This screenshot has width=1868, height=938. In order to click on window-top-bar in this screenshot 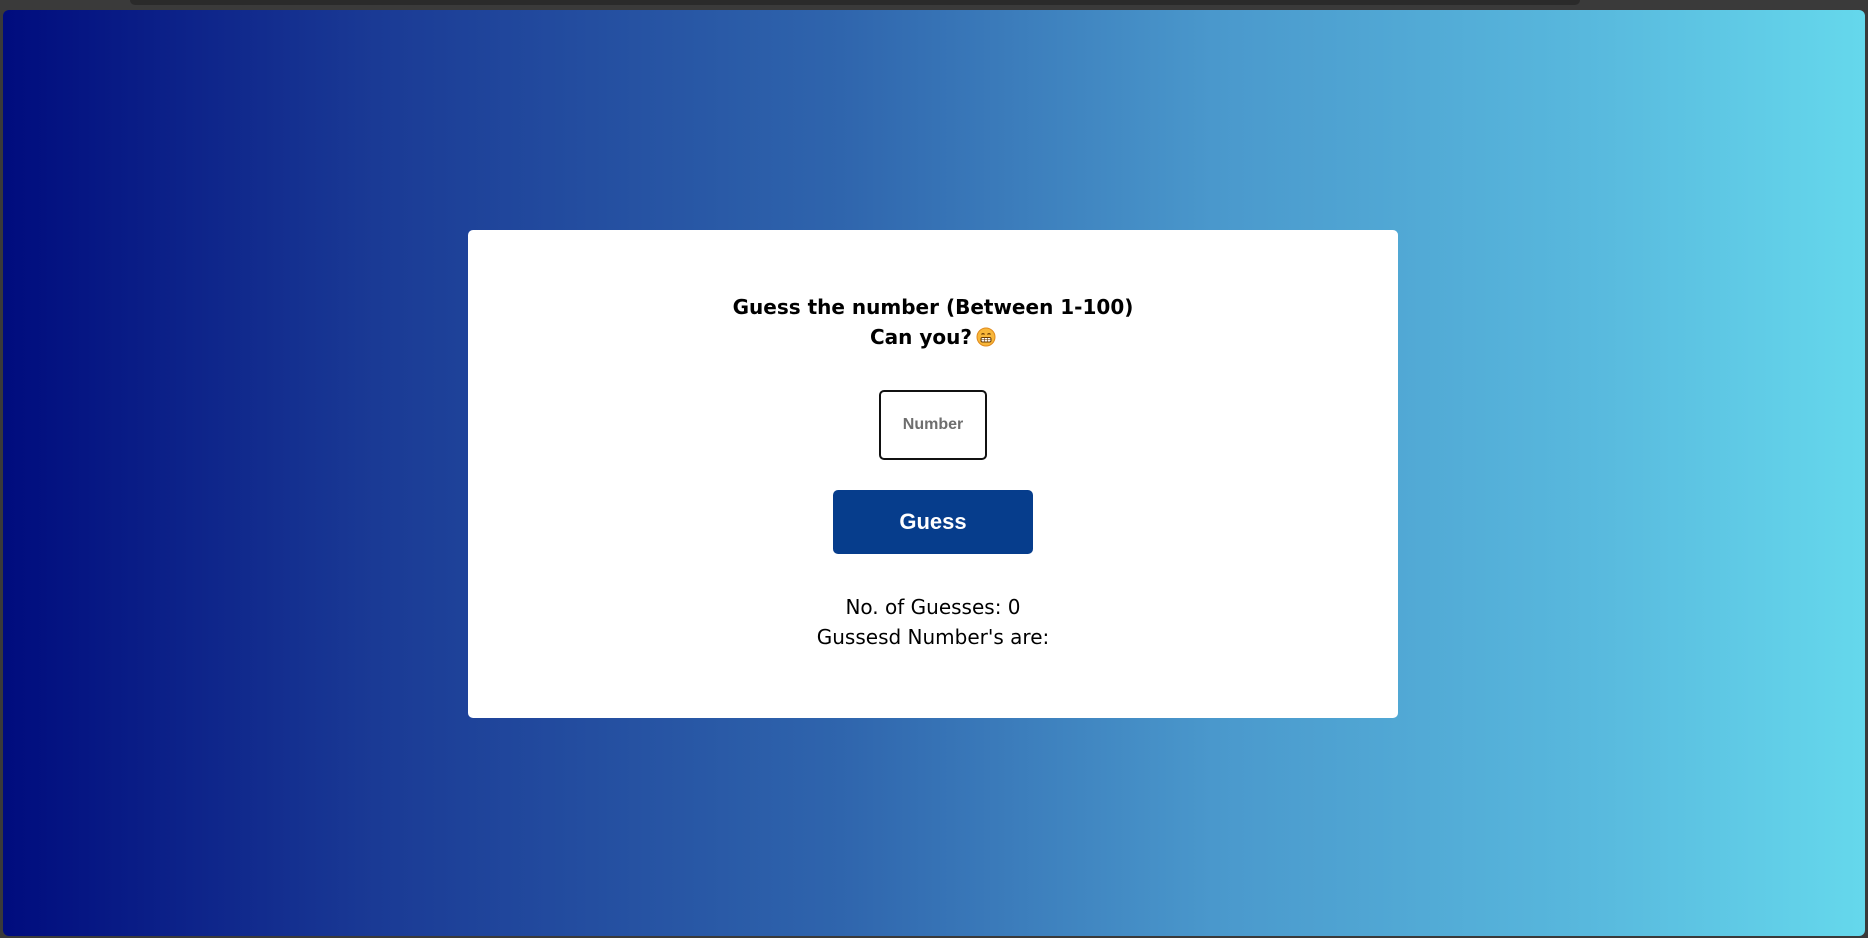, I will do `click(855, 2)`.